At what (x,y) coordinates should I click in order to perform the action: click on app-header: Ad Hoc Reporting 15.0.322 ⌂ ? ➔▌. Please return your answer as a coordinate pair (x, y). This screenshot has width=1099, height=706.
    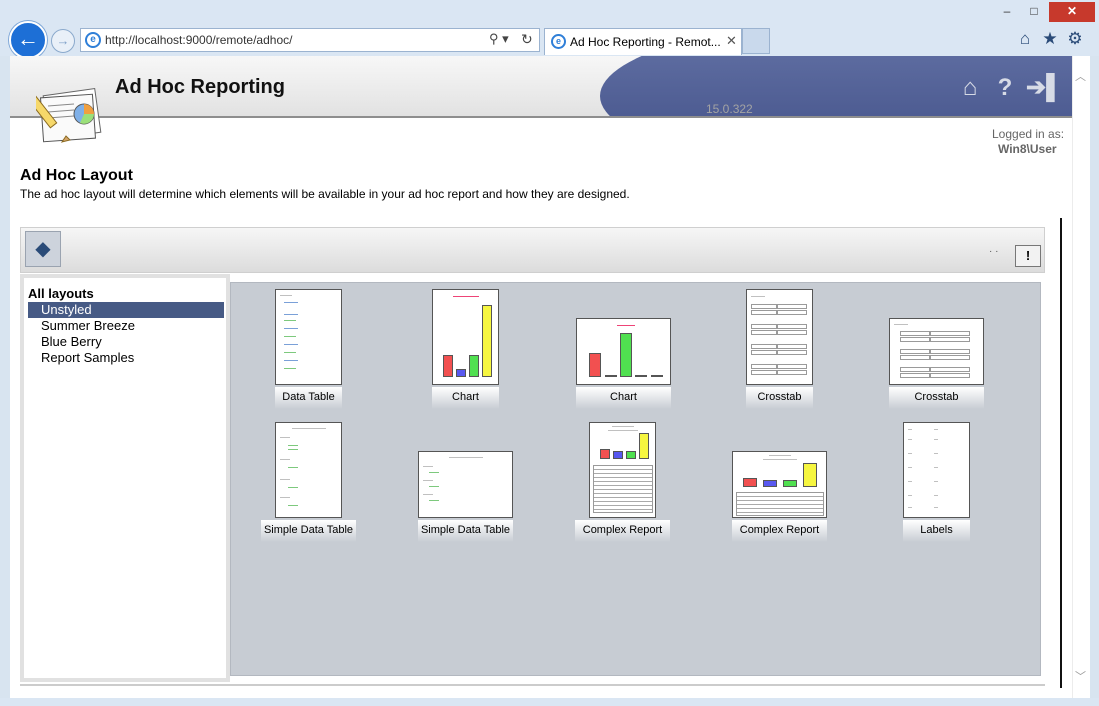
    Looking at the image, I should click on (541, 87).